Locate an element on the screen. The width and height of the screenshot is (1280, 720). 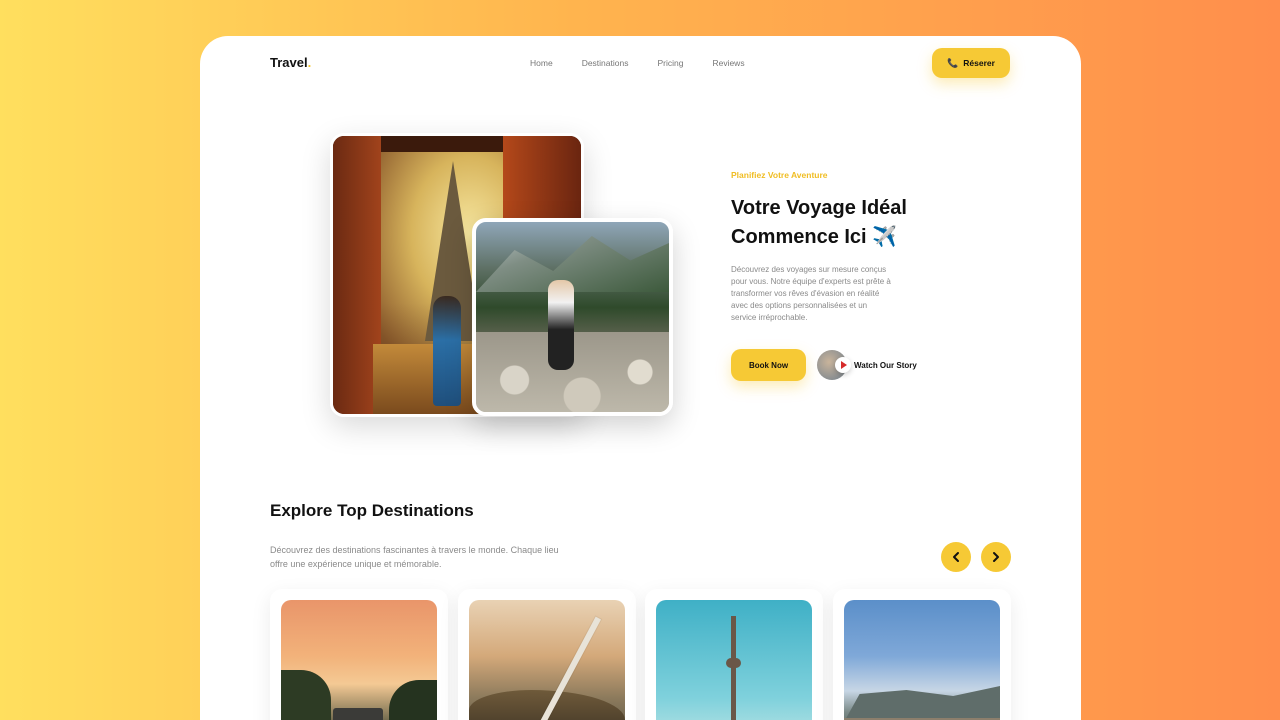
logo: Travel. is located at coordinates (290, 62).